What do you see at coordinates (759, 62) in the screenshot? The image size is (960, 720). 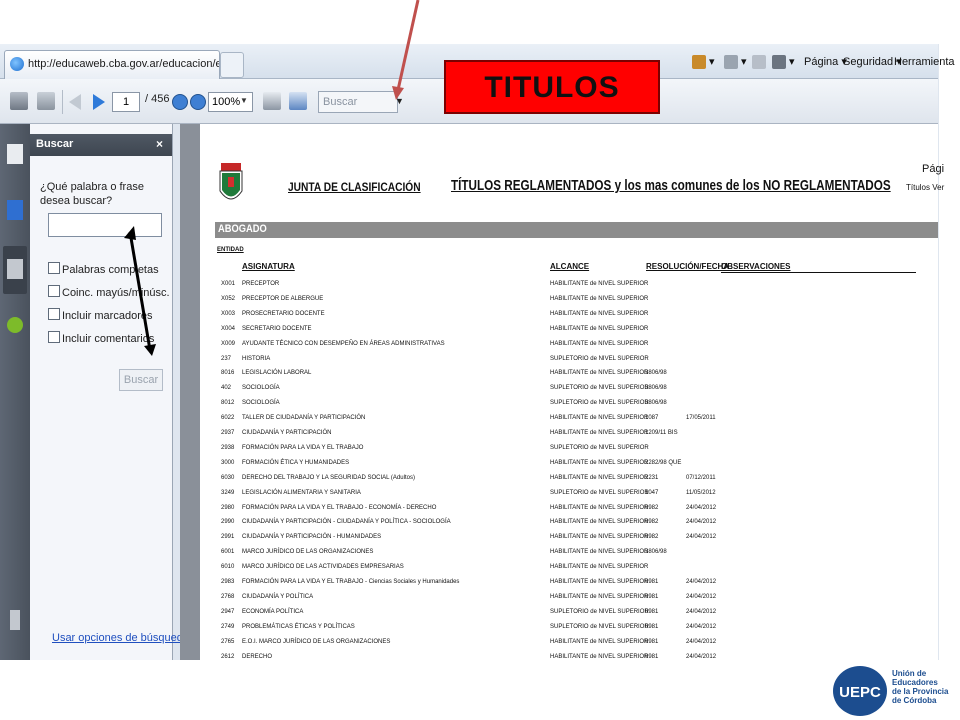 I see `mail-button` at bounding box center [759, 62].